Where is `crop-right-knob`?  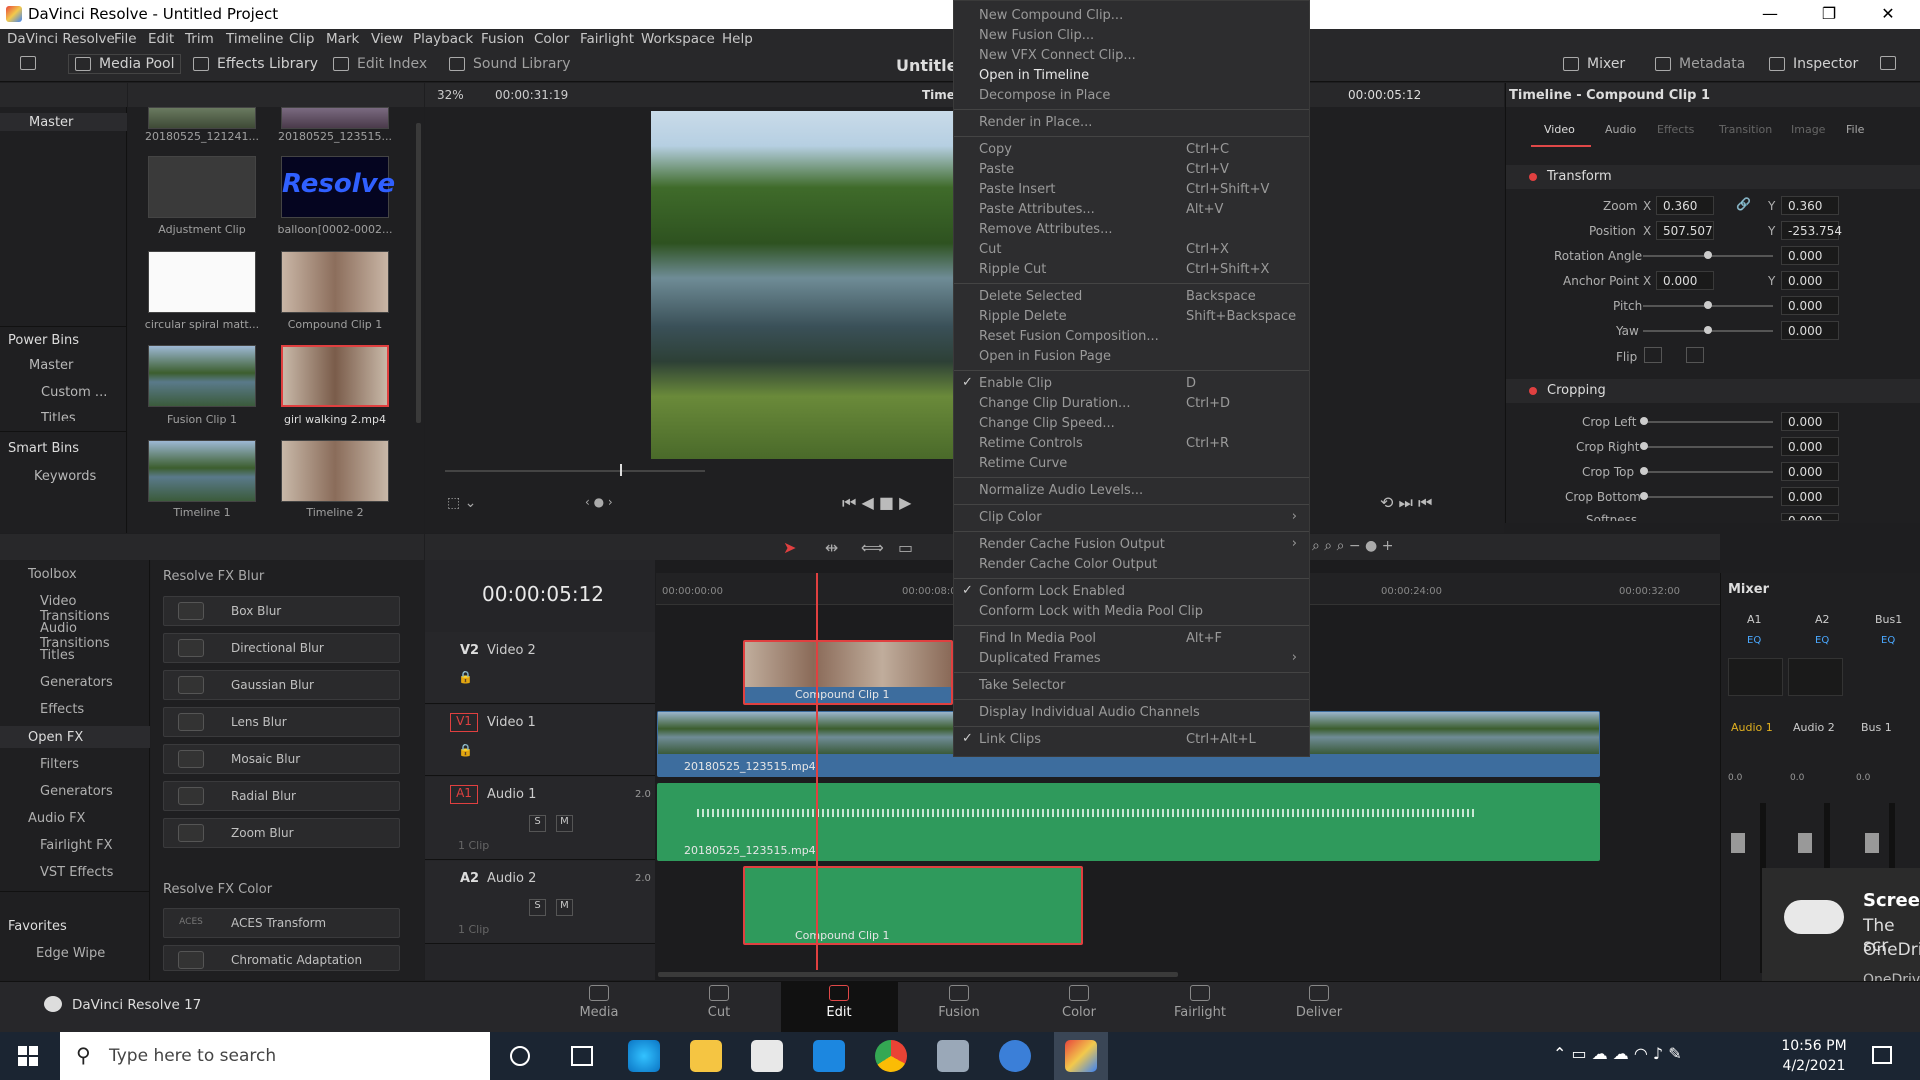 crop-right-knob is located at coordinates (1644, 446).